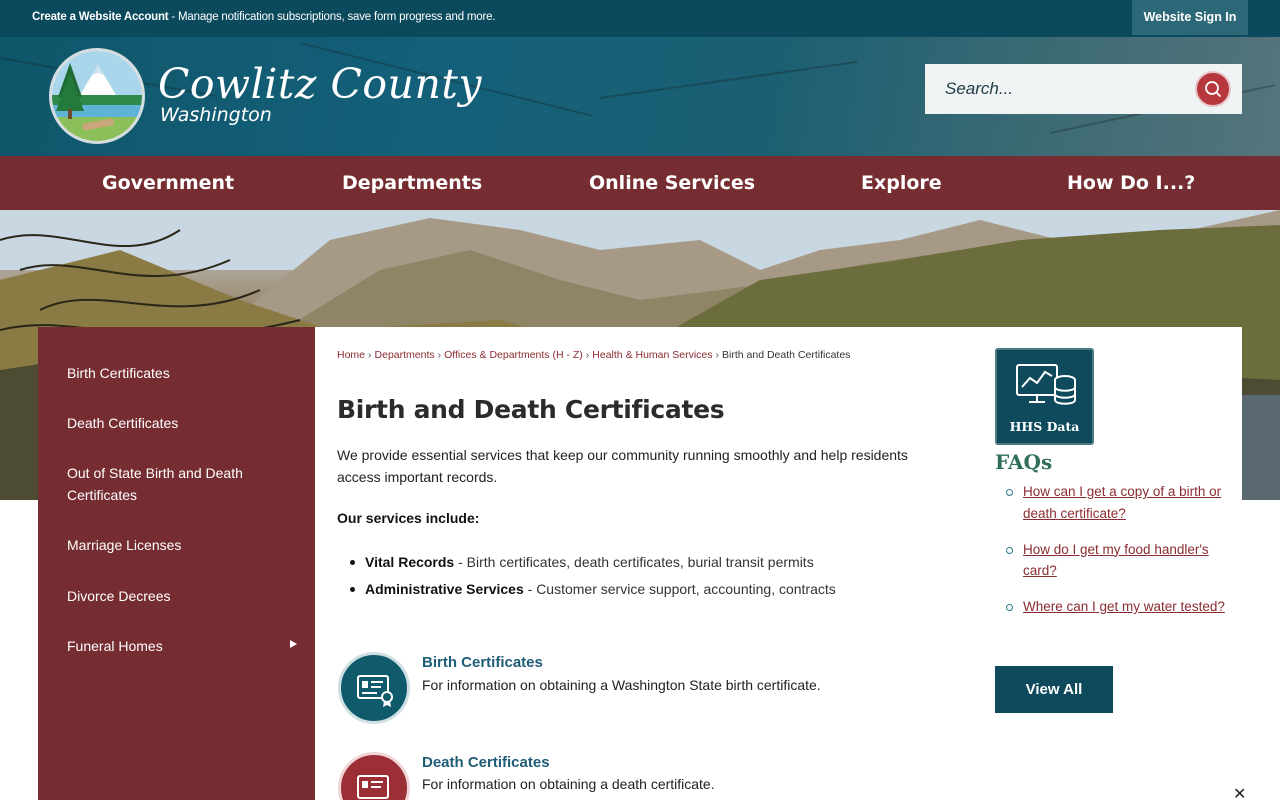 The width and height of the screenshot is (1280, 800). What do you see at coordinates (1046, 384) in the screenshot?
I see `data-dashboard-icon` at bounding box center [1046, 384].